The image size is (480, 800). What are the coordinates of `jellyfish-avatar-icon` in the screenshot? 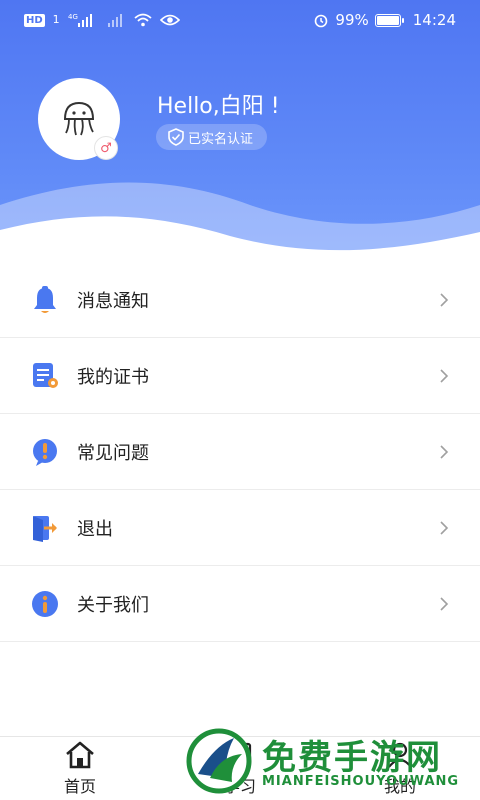 It's located at (79, 118).